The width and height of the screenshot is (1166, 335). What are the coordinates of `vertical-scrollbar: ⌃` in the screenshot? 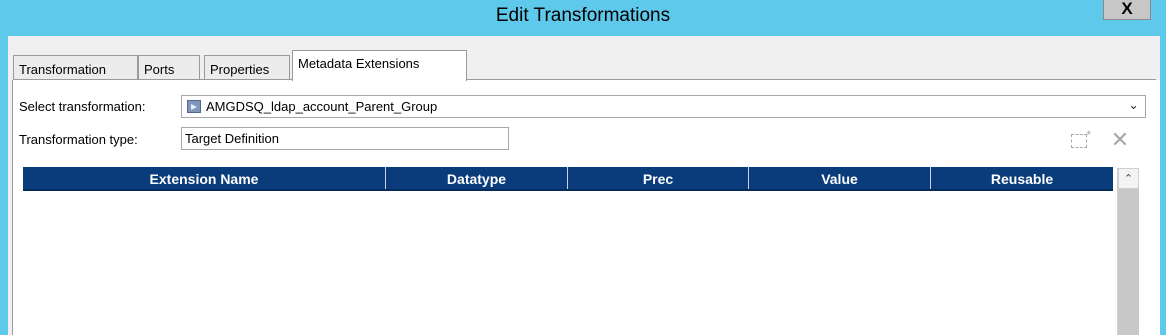 It's located at (1128, 251).